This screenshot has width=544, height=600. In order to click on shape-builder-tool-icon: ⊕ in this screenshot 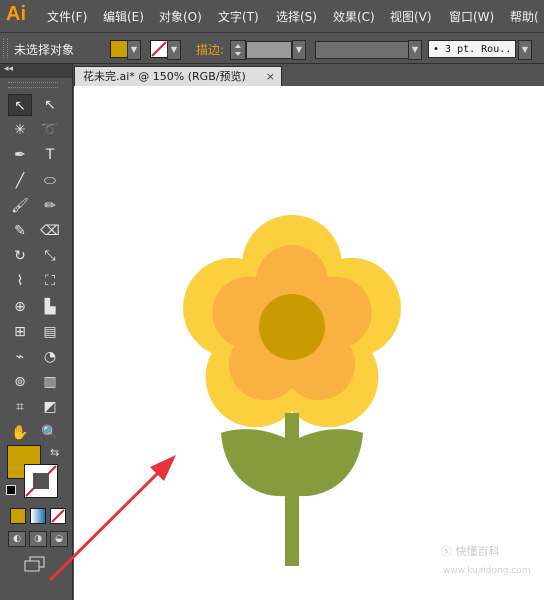, I will do `click(20, 307)`.